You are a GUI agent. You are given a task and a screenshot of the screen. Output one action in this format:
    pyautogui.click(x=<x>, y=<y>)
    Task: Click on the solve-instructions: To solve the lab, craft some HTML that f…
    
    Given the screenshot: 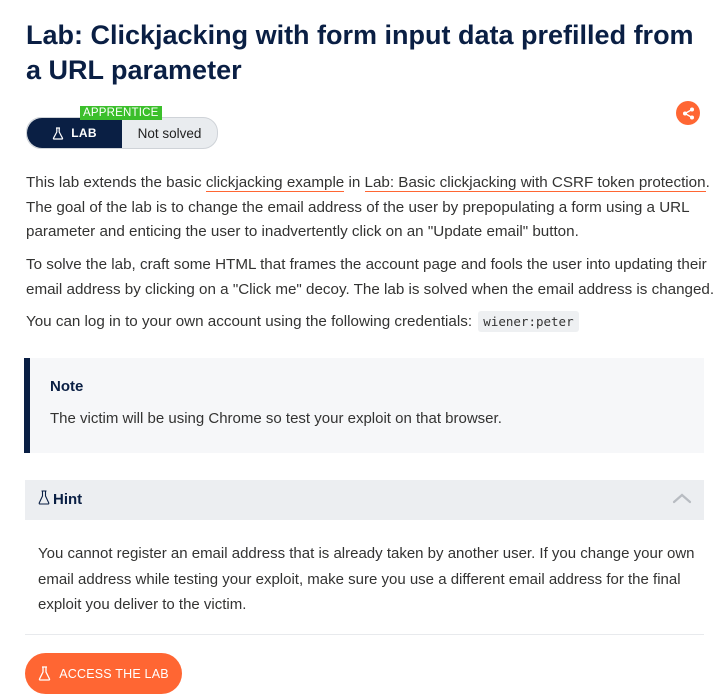 What is the action you would take?
    pyautogui.click(x=370, y=277)
    